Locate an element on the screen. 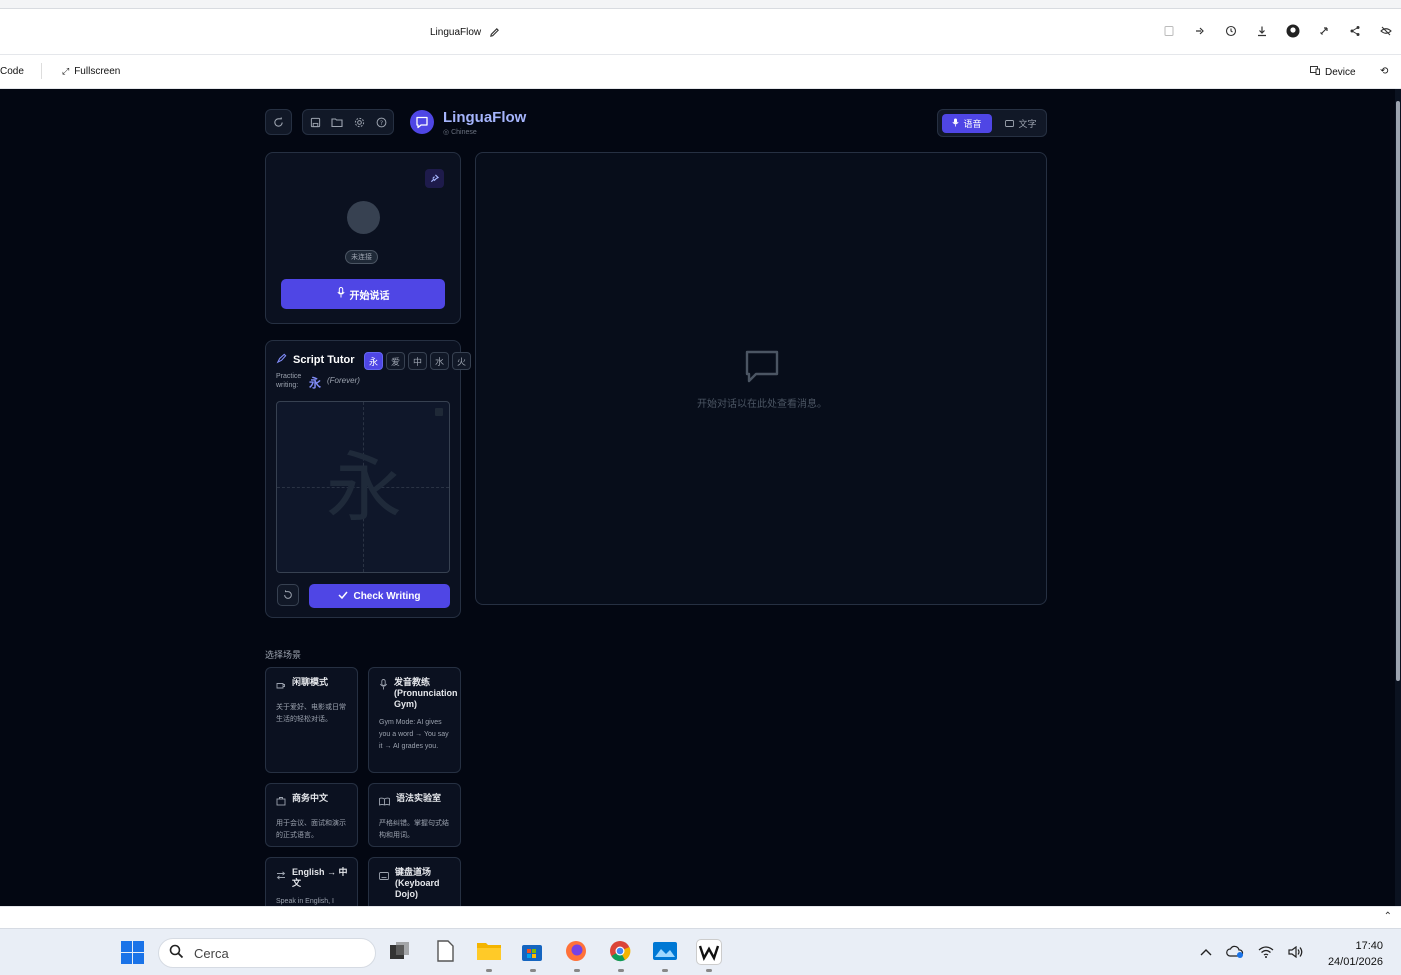  rocket-icon is located at coordinates (1323, 30).